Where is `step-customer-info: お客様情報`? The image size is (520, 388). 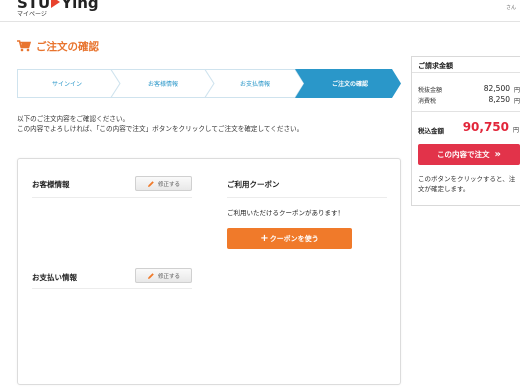 step-customer-info: お客様情報 is located at coordinates (162, 84).